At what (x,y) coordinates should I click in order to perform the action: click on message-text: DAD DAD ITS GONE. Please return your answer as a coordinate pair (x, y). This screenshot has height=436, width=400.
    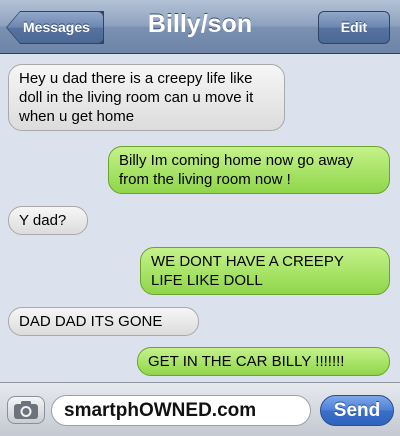
    Looking at the image, I should click on (91, 321).